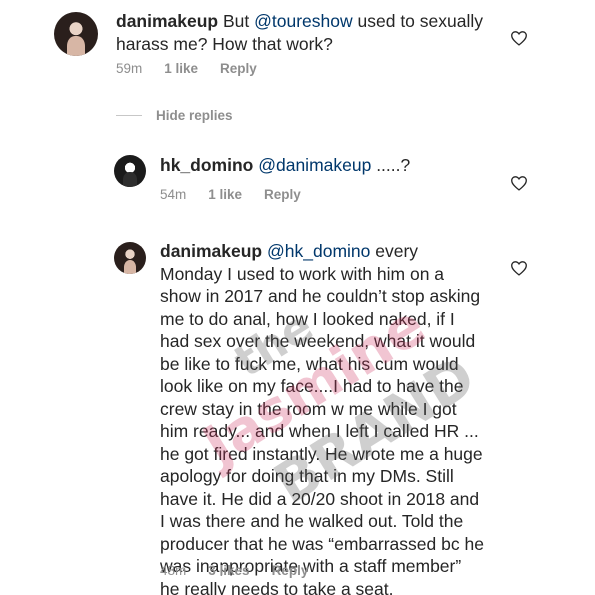  I want to click on comment-meta: 54m 1 like Reply, so click(230, 194).